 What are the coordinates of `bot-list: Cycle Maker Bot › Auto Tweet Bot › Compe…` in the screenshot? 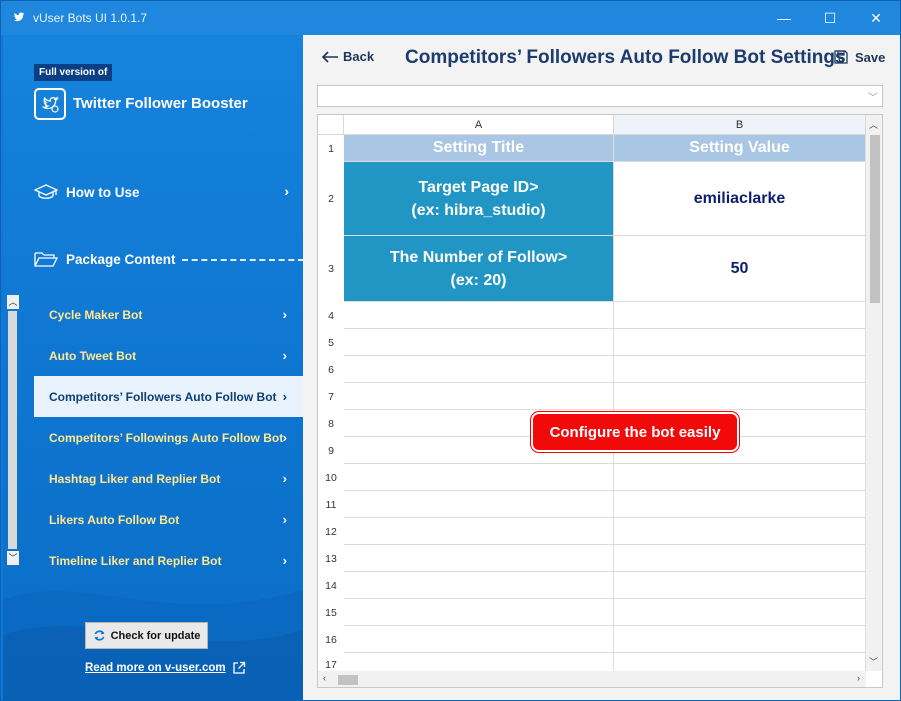 It's located at (168, 437).